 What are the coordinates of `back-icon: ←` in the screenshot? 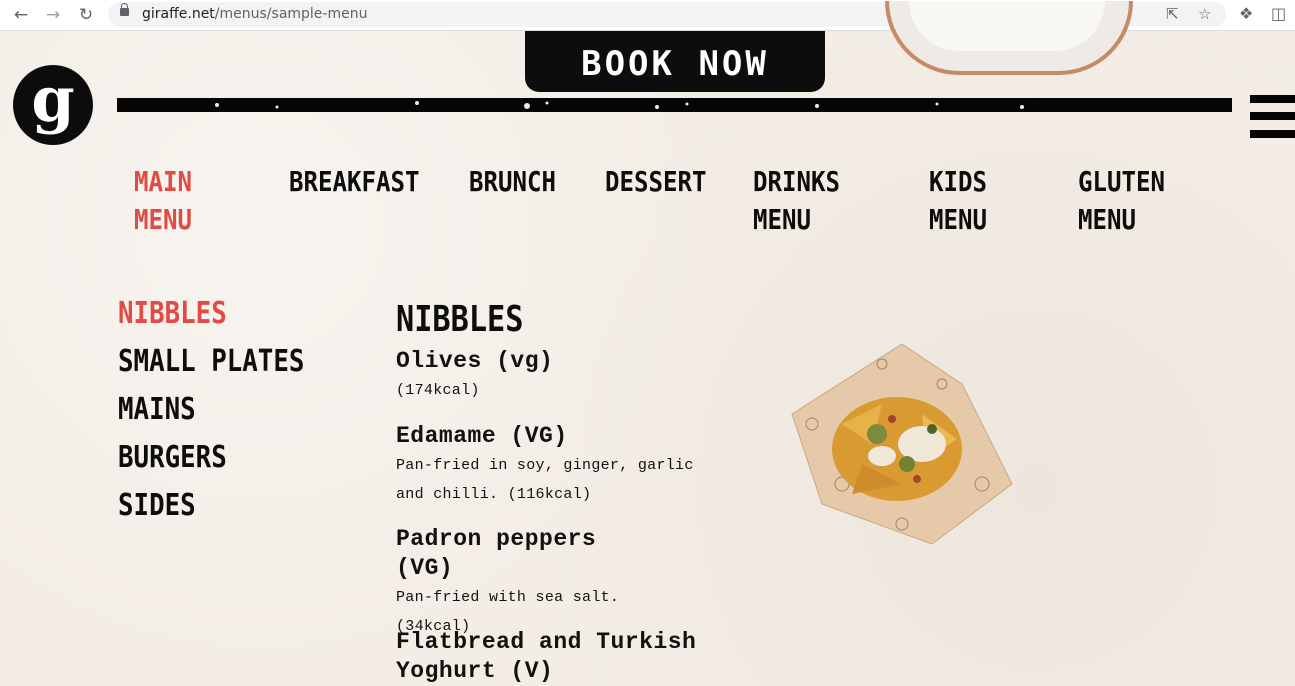 It's located at (21, 15).